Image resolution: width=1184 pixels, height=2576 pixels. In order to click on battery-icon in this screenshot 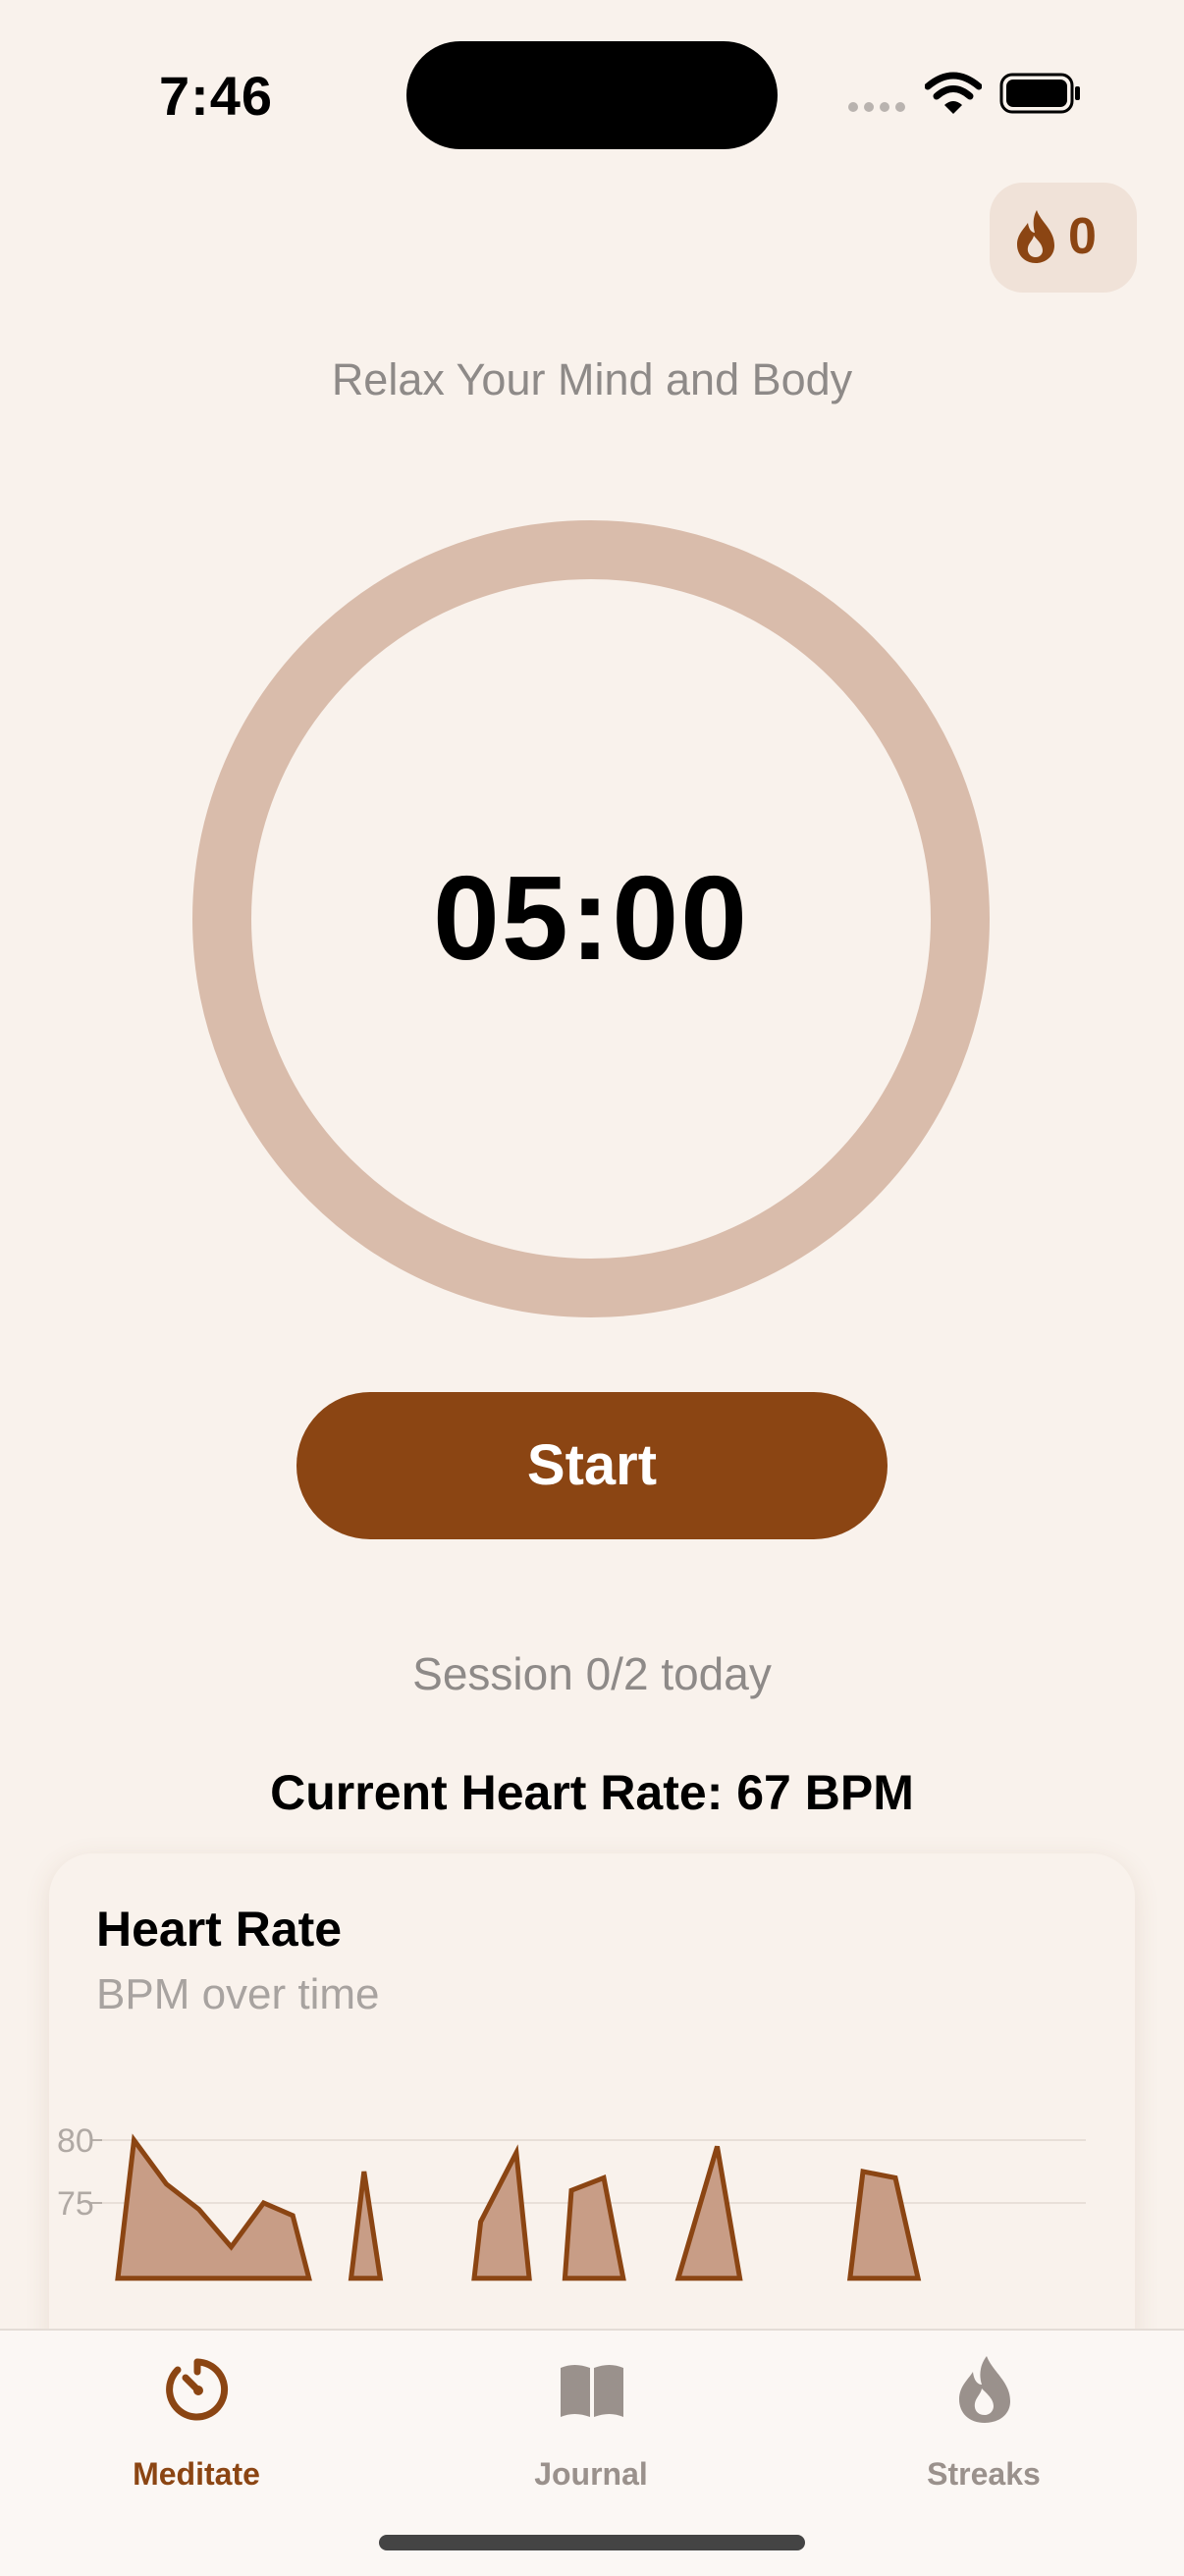, I will do `click(1039, 93)`.